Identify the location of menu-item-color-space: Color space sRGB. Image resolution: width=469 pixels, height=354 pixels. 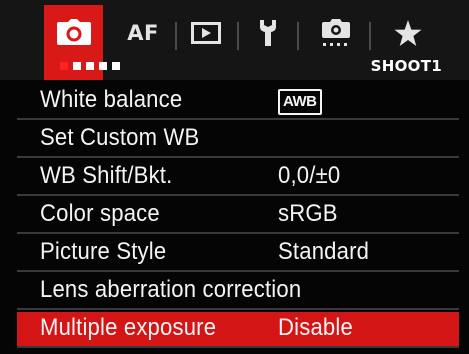
(234, 215).